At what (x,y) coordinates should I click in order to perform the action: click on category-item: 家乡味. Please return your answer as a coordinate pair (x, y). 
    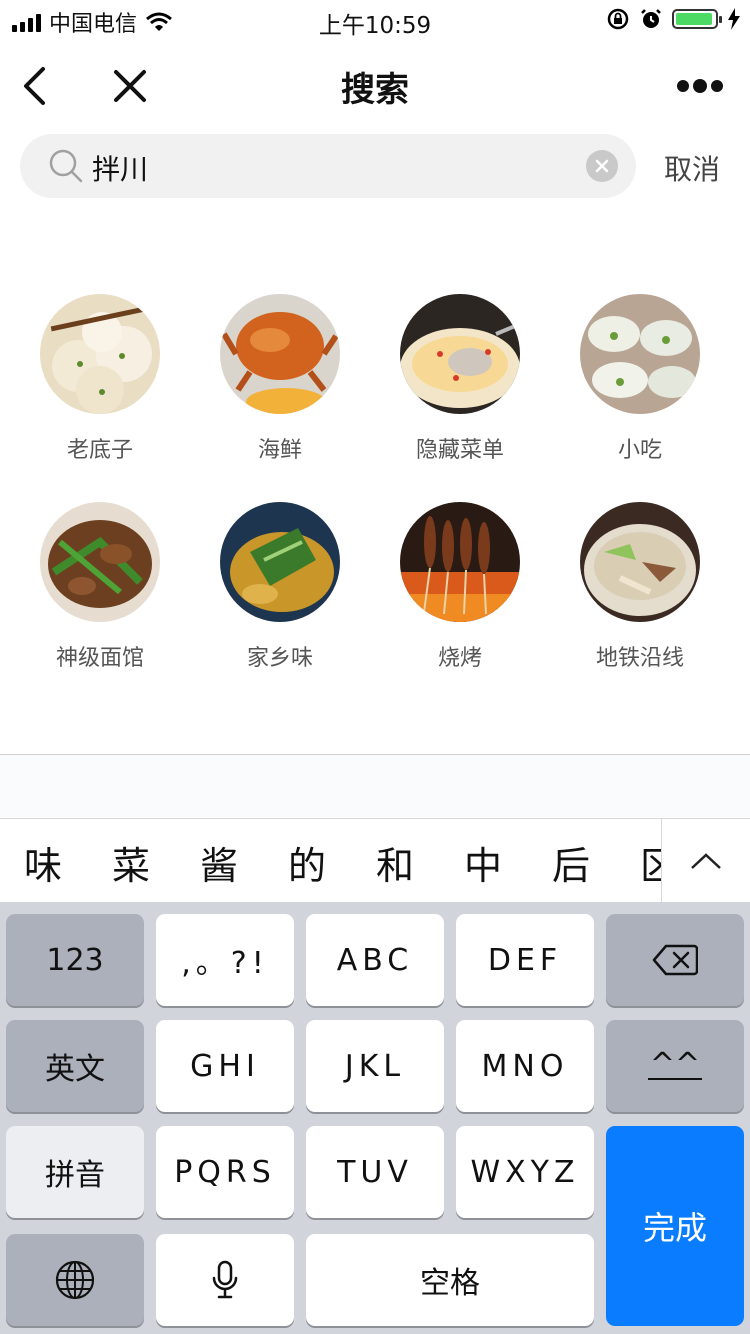
    Looking at the image, I should click on (280, 587).